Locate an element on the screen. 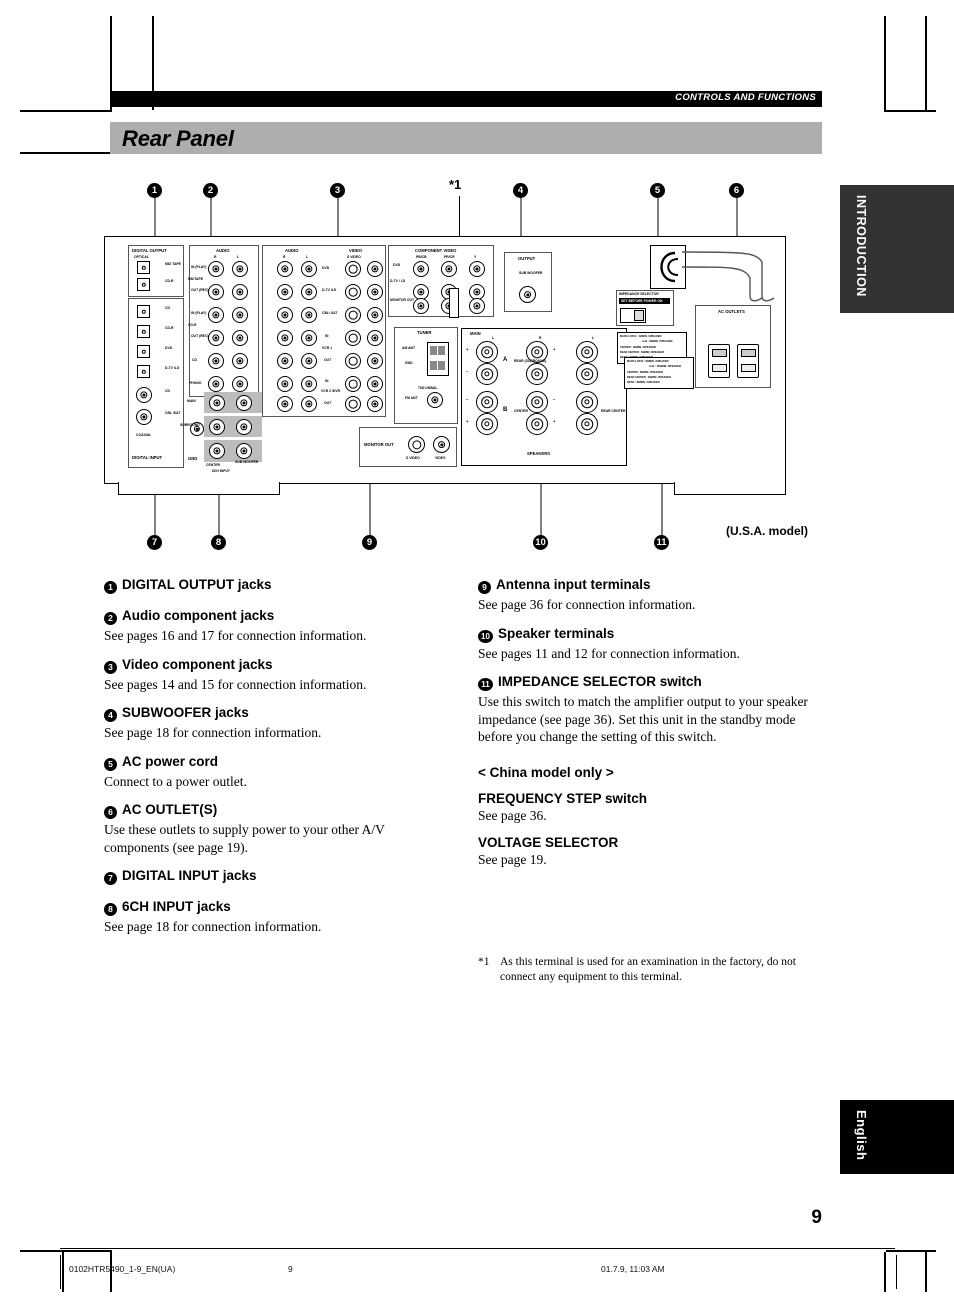 This screenshot has width=954, height=1306. item-10-label: Speaker terminals is located at coordinates (556, 633).